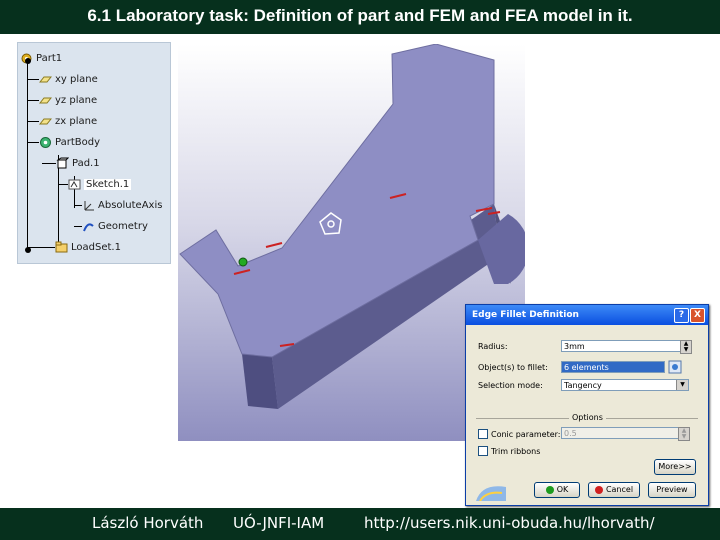 The height and width of the screenshot is (540, 720). I want to click on objects-field: 6 elements, so click(613, 367).